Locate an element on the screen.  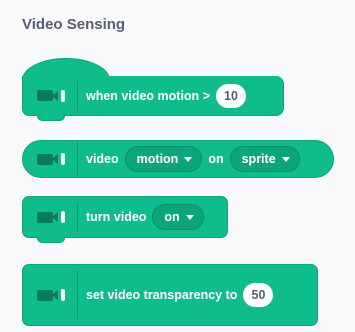
when-video-motion-block: when video motion > 10 is located at coordinates (153, 98).